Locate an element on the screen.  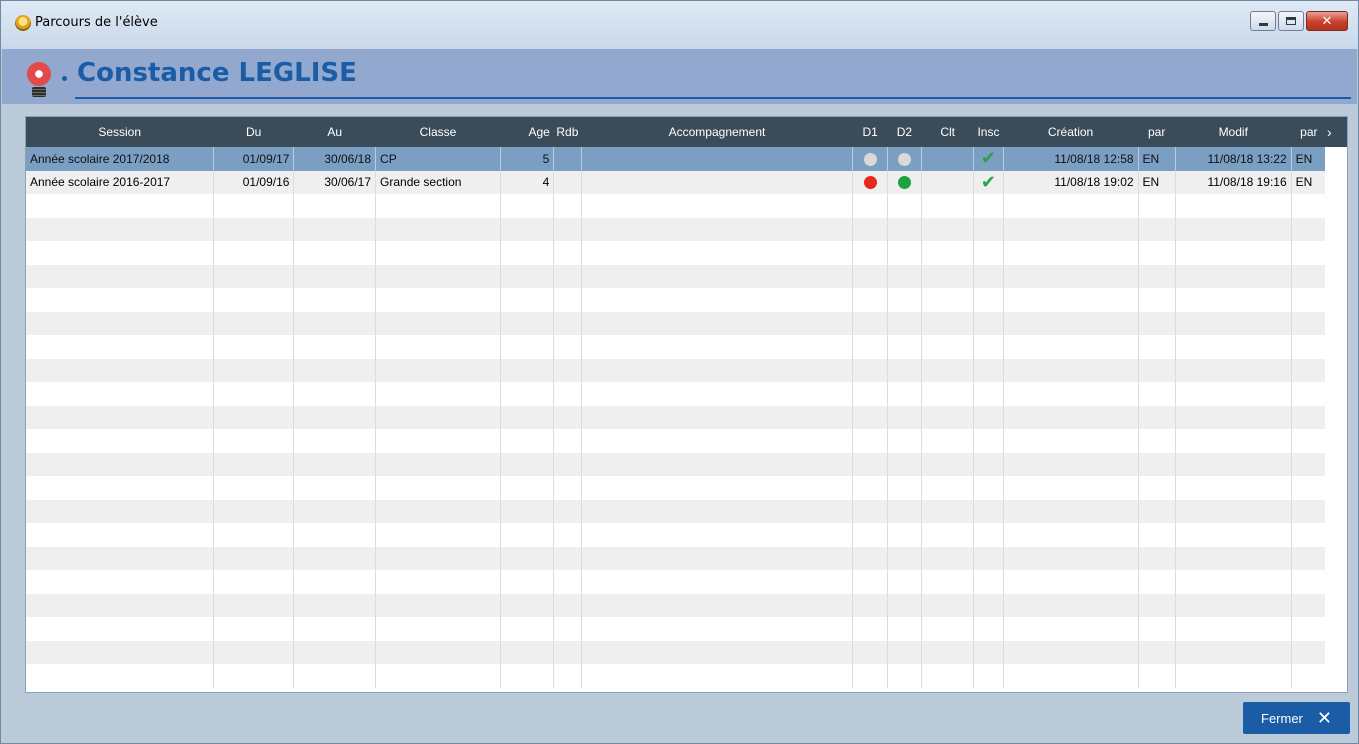
col-accompagnement: Accompagnement is located at coordinates (717, 132).